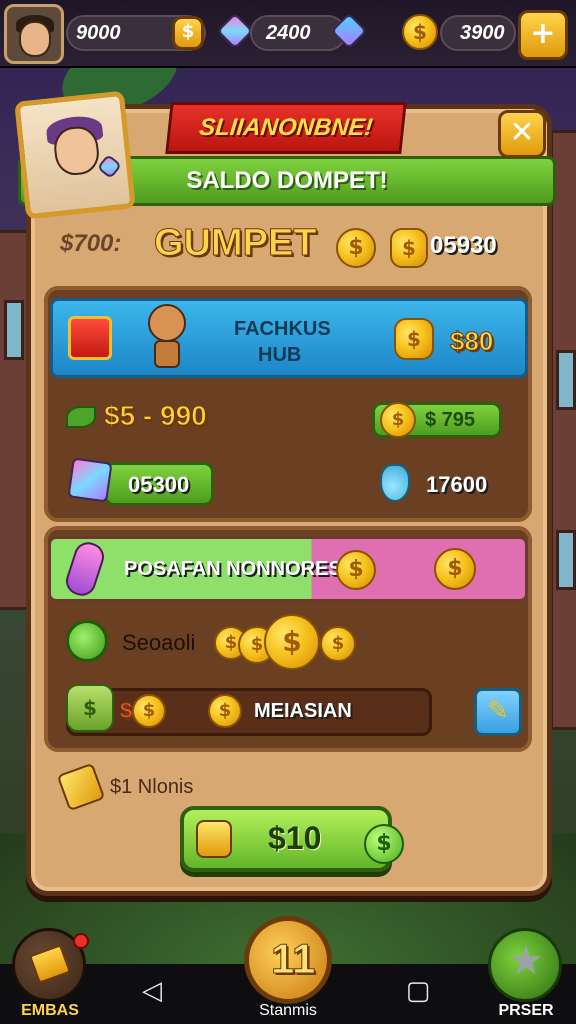  I want to click on background-window-left, so click(14, 330).